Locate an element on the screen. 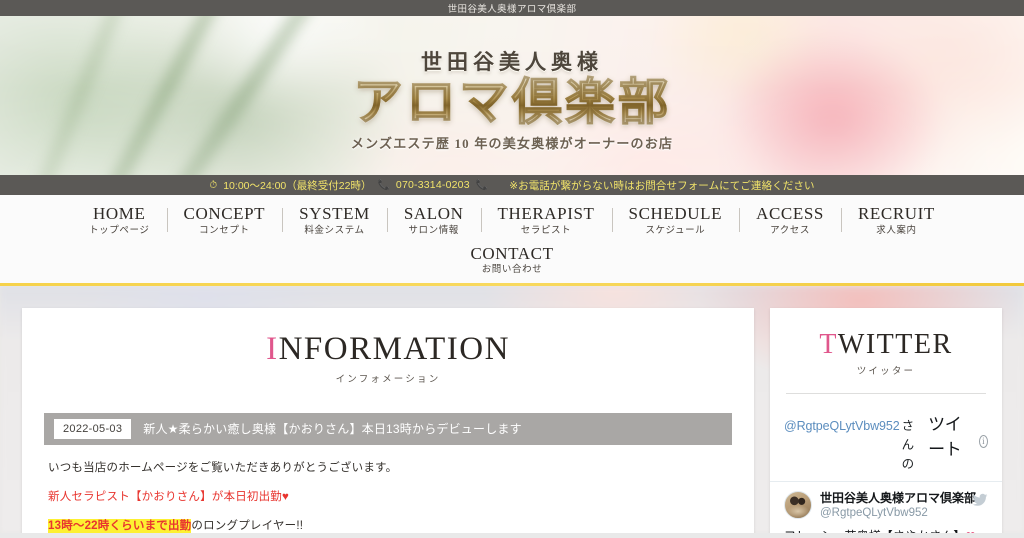  section-title-initial: T is located at coordinates (828, 344).